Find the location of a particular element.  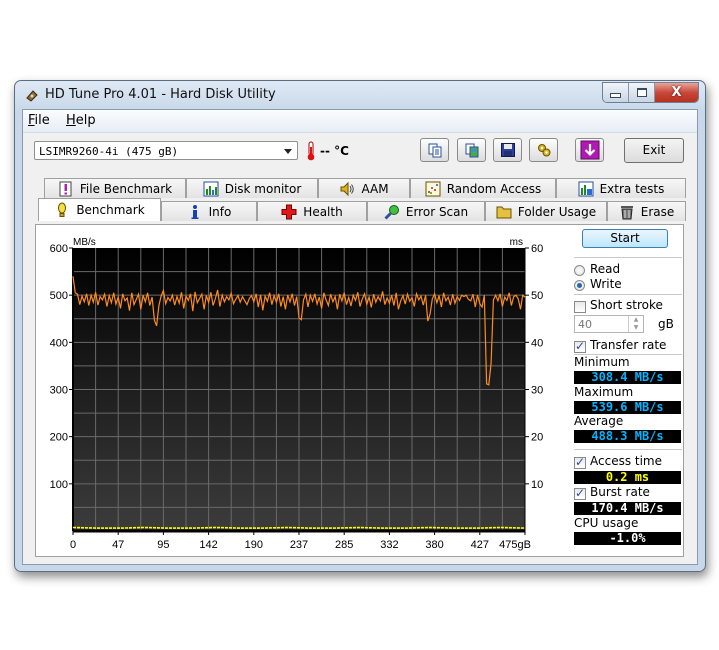

copy-text-button is located at coordinates (434, 150).